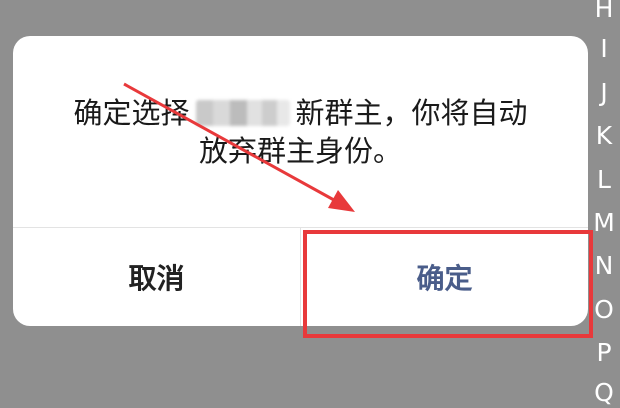  Describe the element at coordinates (411, 113) in the screenshot. I see `message-suffix: 新群主，你将自动` at that location.